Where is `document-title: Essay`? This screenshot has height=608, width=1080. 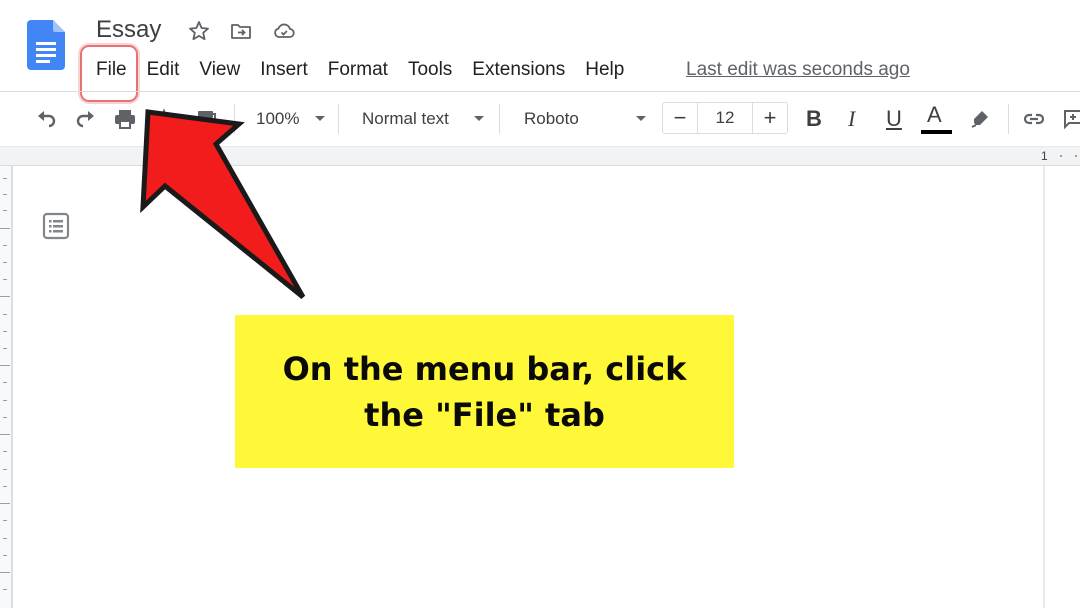
document-title: Essay is located at coordinates (128, 30).